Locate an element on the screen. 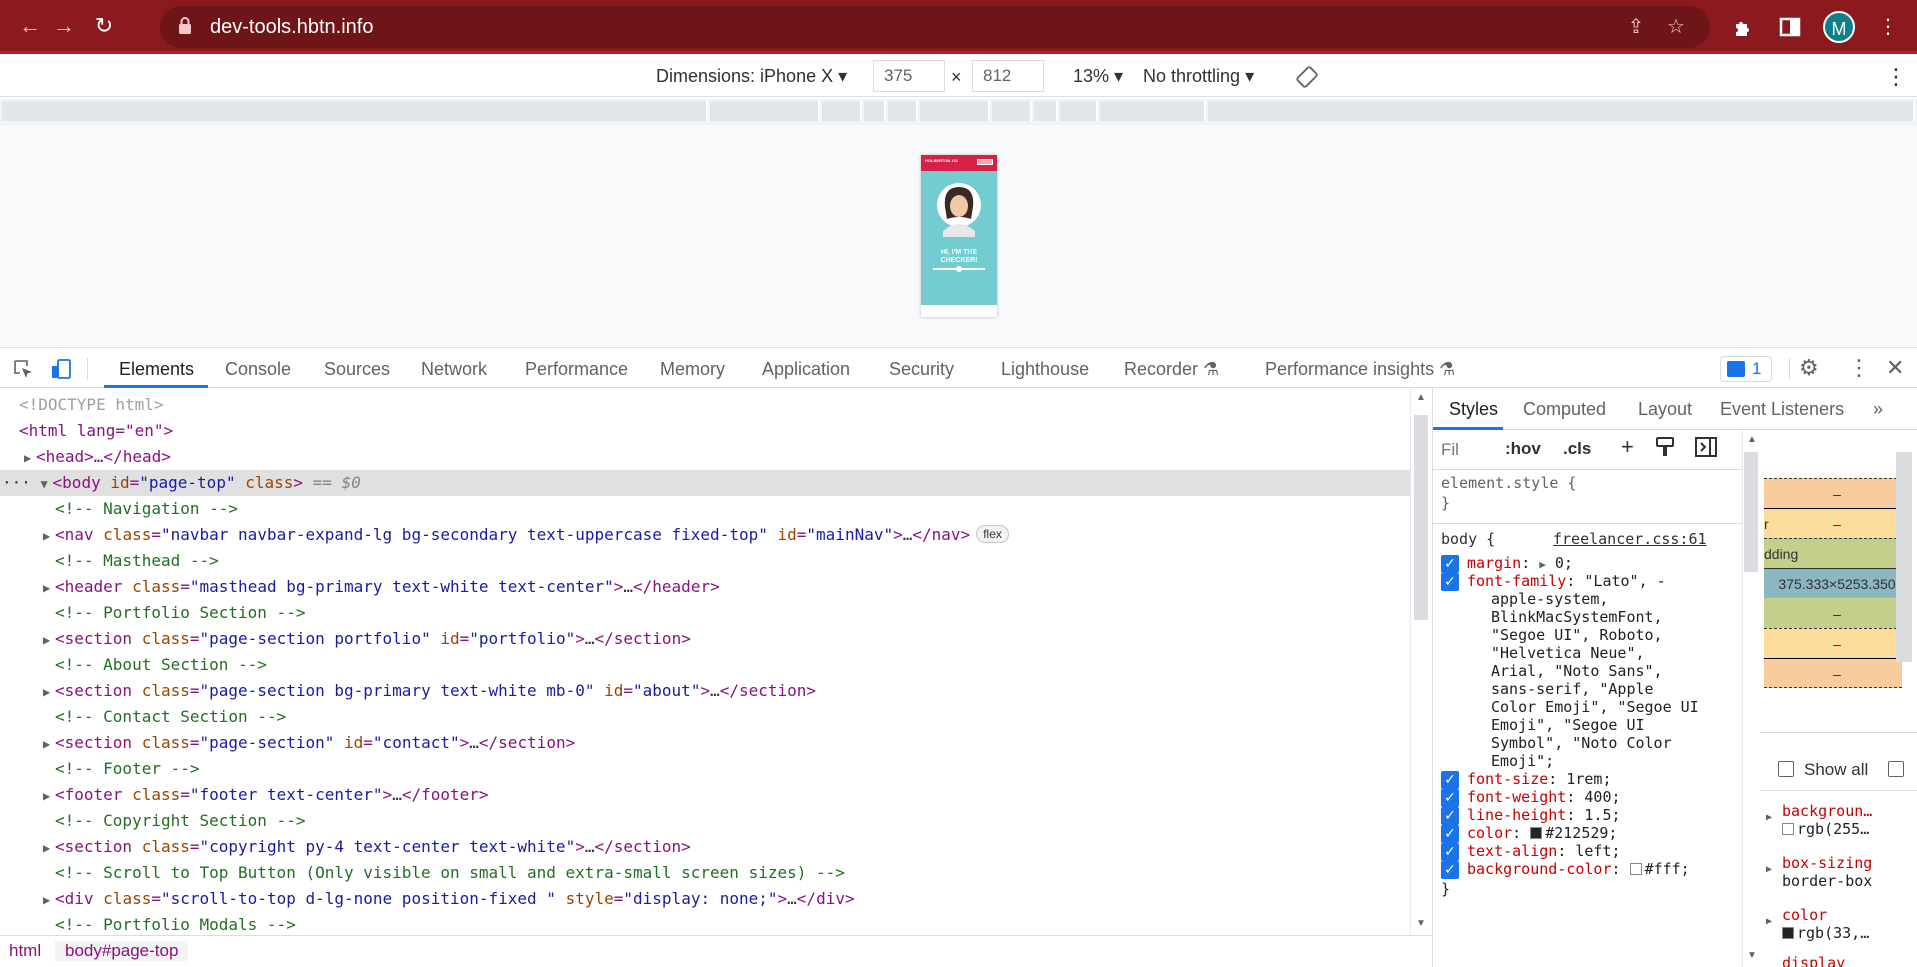  chrome-menu-icon: ⋮ is located at coordinates (1888, 27).